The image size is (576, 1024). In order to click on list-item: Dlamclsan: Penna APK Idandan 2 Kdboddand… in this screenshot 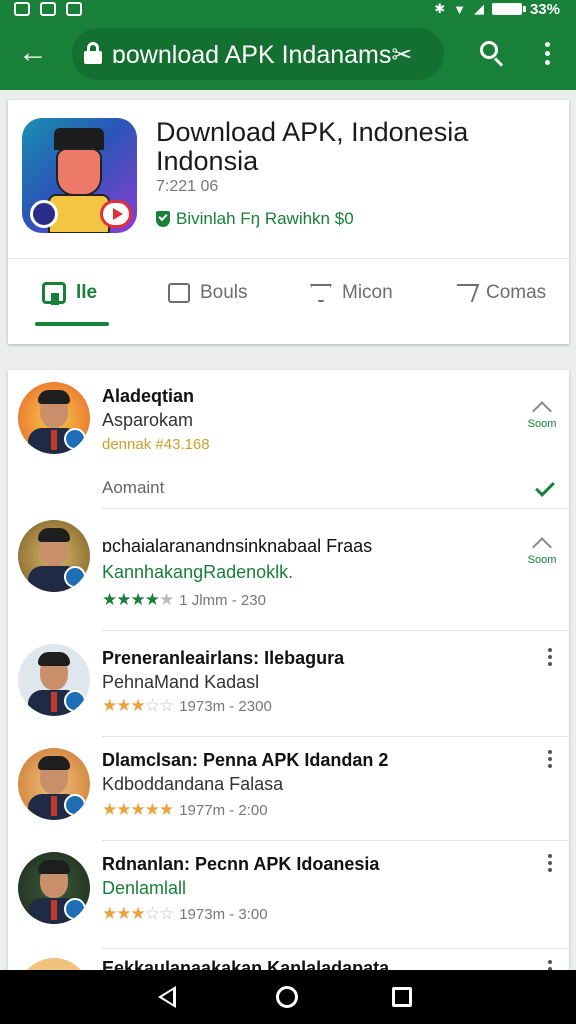, I will do `click(288, 790)`.